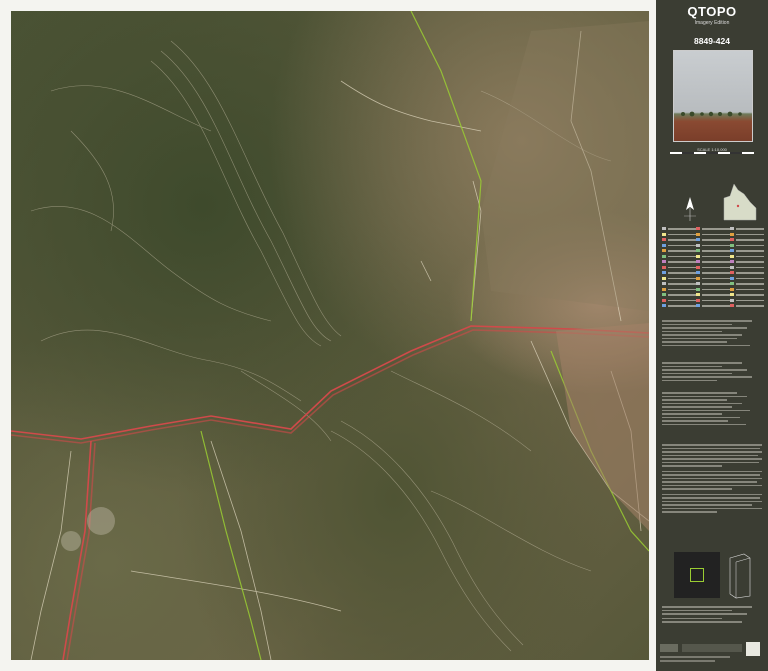 The width and height of the screenshot is (768, 671). Describe the element at coordinates (712, 153) in the screenshot. I see `scale-bar` at that location.